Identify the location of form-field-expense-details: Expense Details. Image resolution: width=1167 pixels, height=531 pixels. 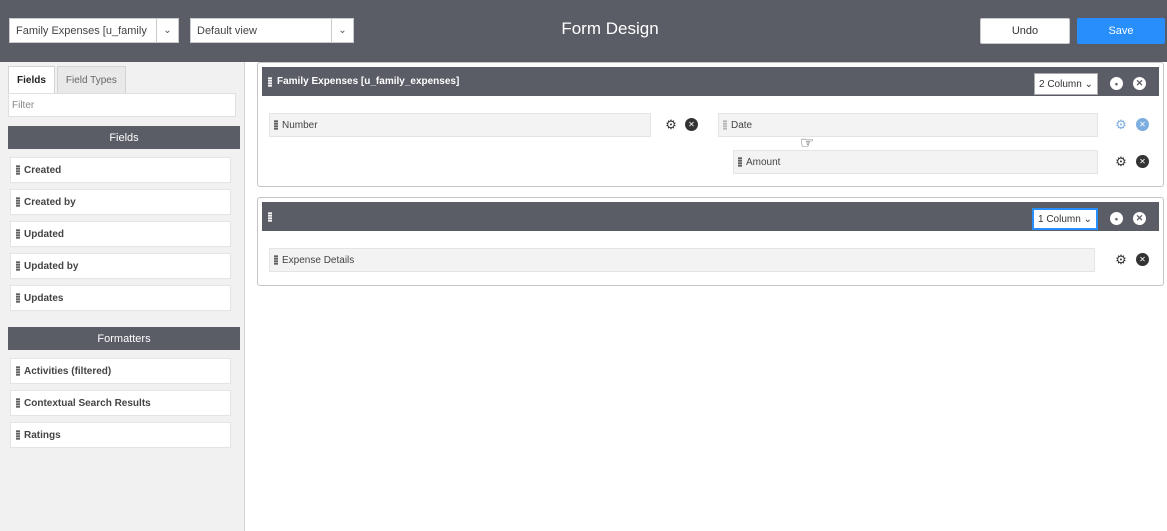
(682, 260).